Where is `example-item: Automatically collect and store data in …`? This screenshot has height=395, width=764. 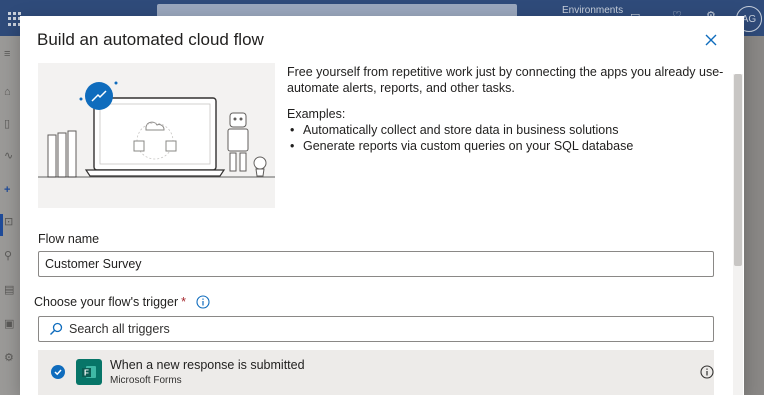 example-item: Automatically collect and store data in … is located at coordinates (460, 130).